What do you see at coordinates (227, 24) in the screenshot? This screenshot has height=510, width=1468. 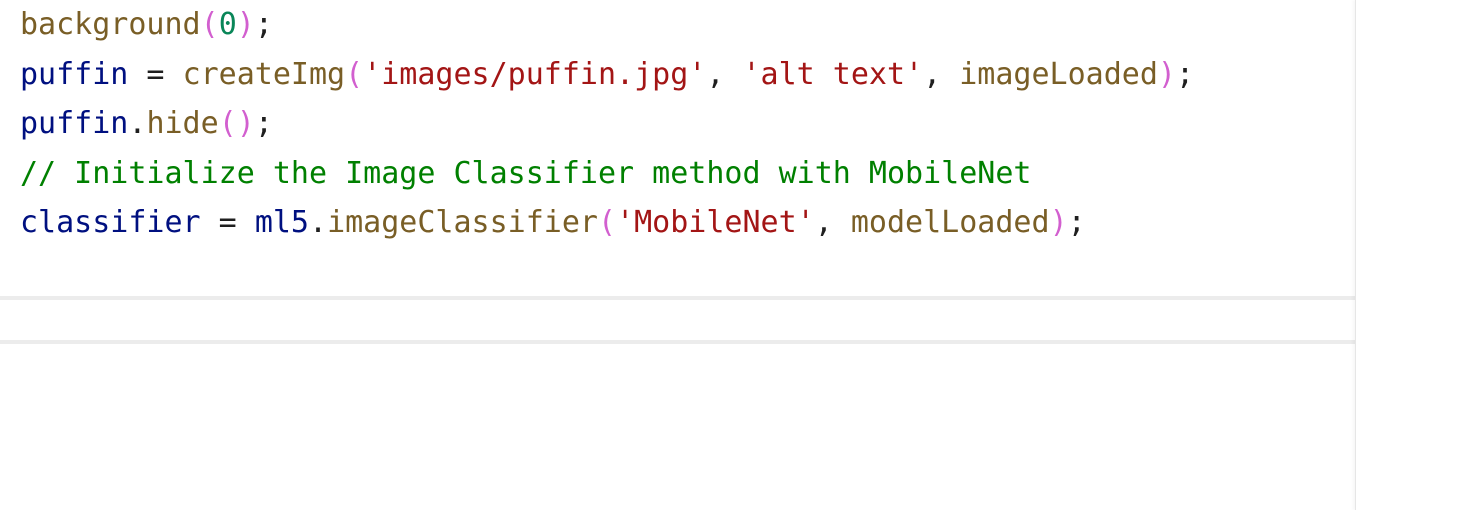 I see `code-token-number-literal: 0` at bounding box center [227, 24].